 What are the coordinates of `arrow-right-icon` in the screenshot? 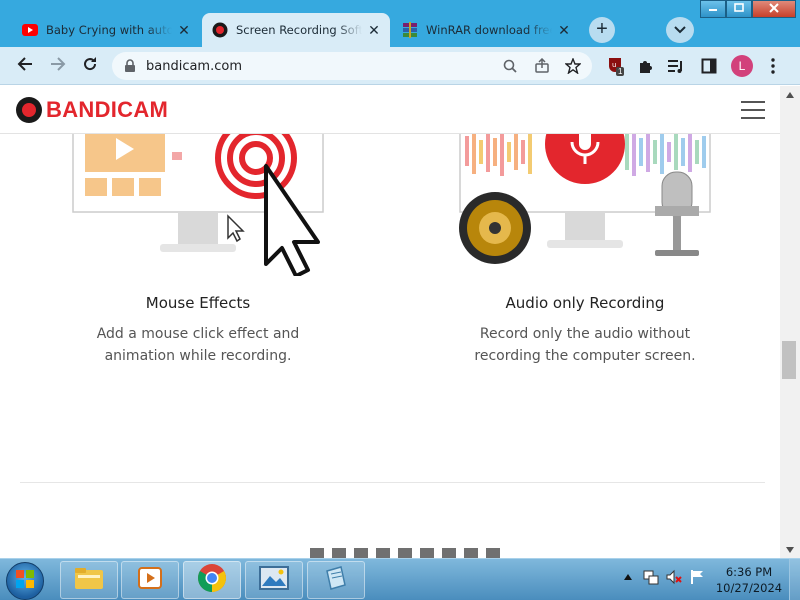 It's located at (58, 66).